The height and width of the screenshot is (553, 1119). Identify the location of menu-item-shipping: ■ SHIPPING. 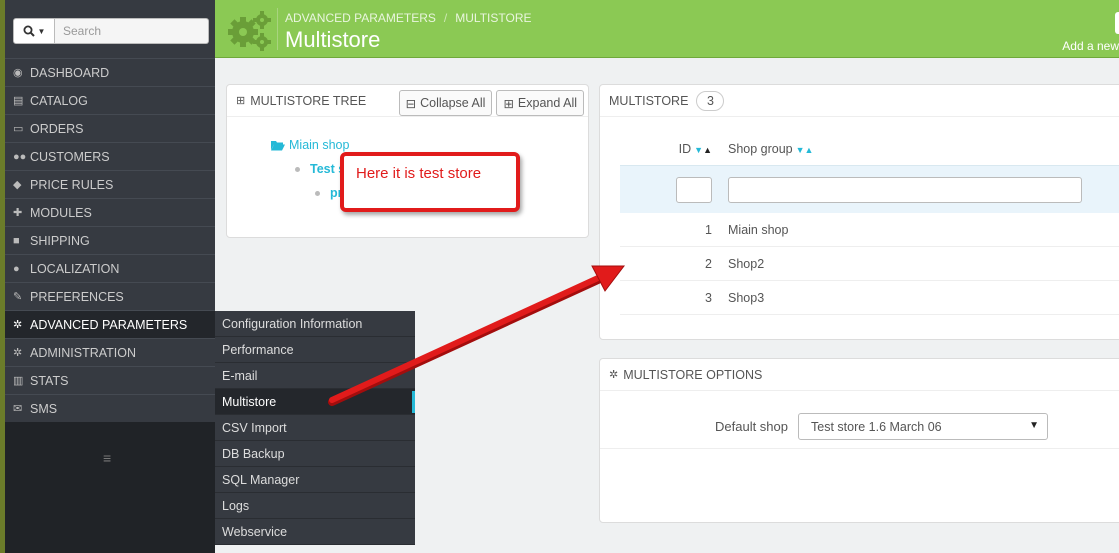
(110, 240).